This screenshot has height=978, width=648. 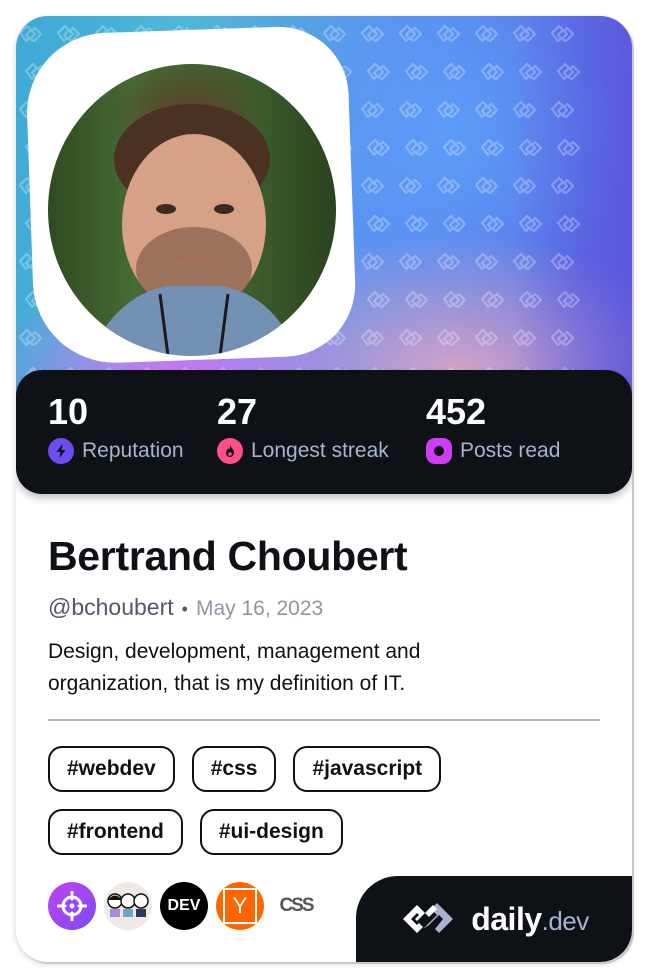 I want to click on tag-chip: #webdev, so click(x=111, y=769).